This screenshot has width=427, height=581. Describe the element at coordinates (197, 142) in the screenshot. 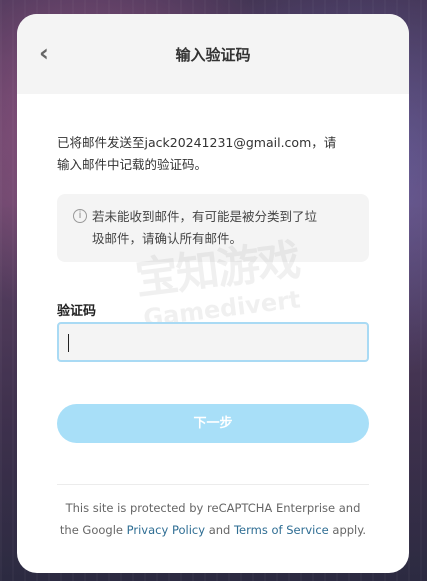

I see `email-sent-line-1: 已将邮件发送至jack20241231@gmail.com，请` at that location.